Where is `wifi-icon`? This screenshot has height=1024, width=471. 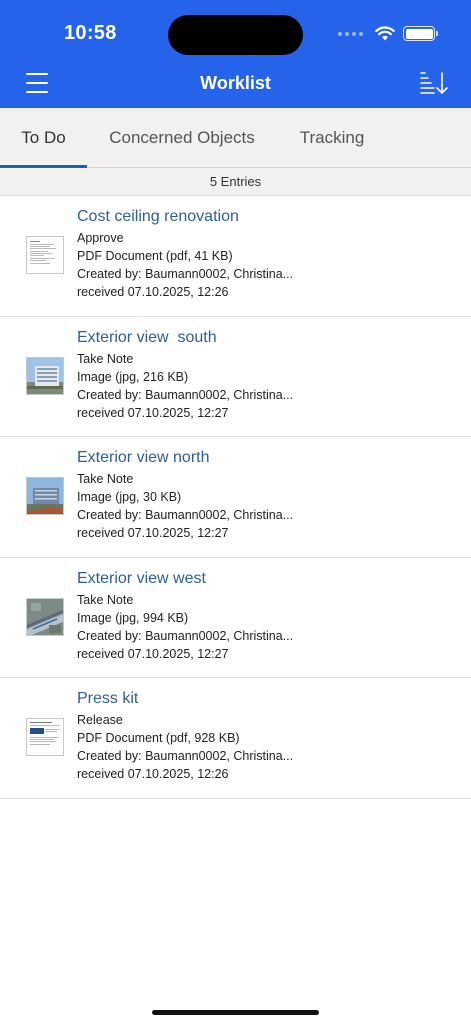
wifi-icon is located at coordinates (385, 33).